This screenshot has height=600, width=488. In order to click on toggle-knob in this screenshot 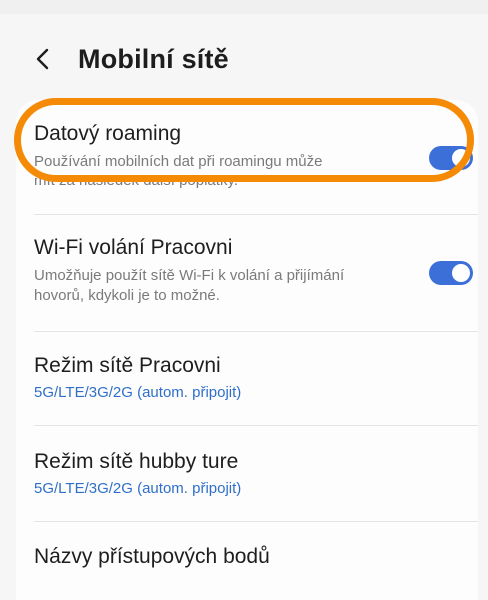, I will do `click(461, 273)`.